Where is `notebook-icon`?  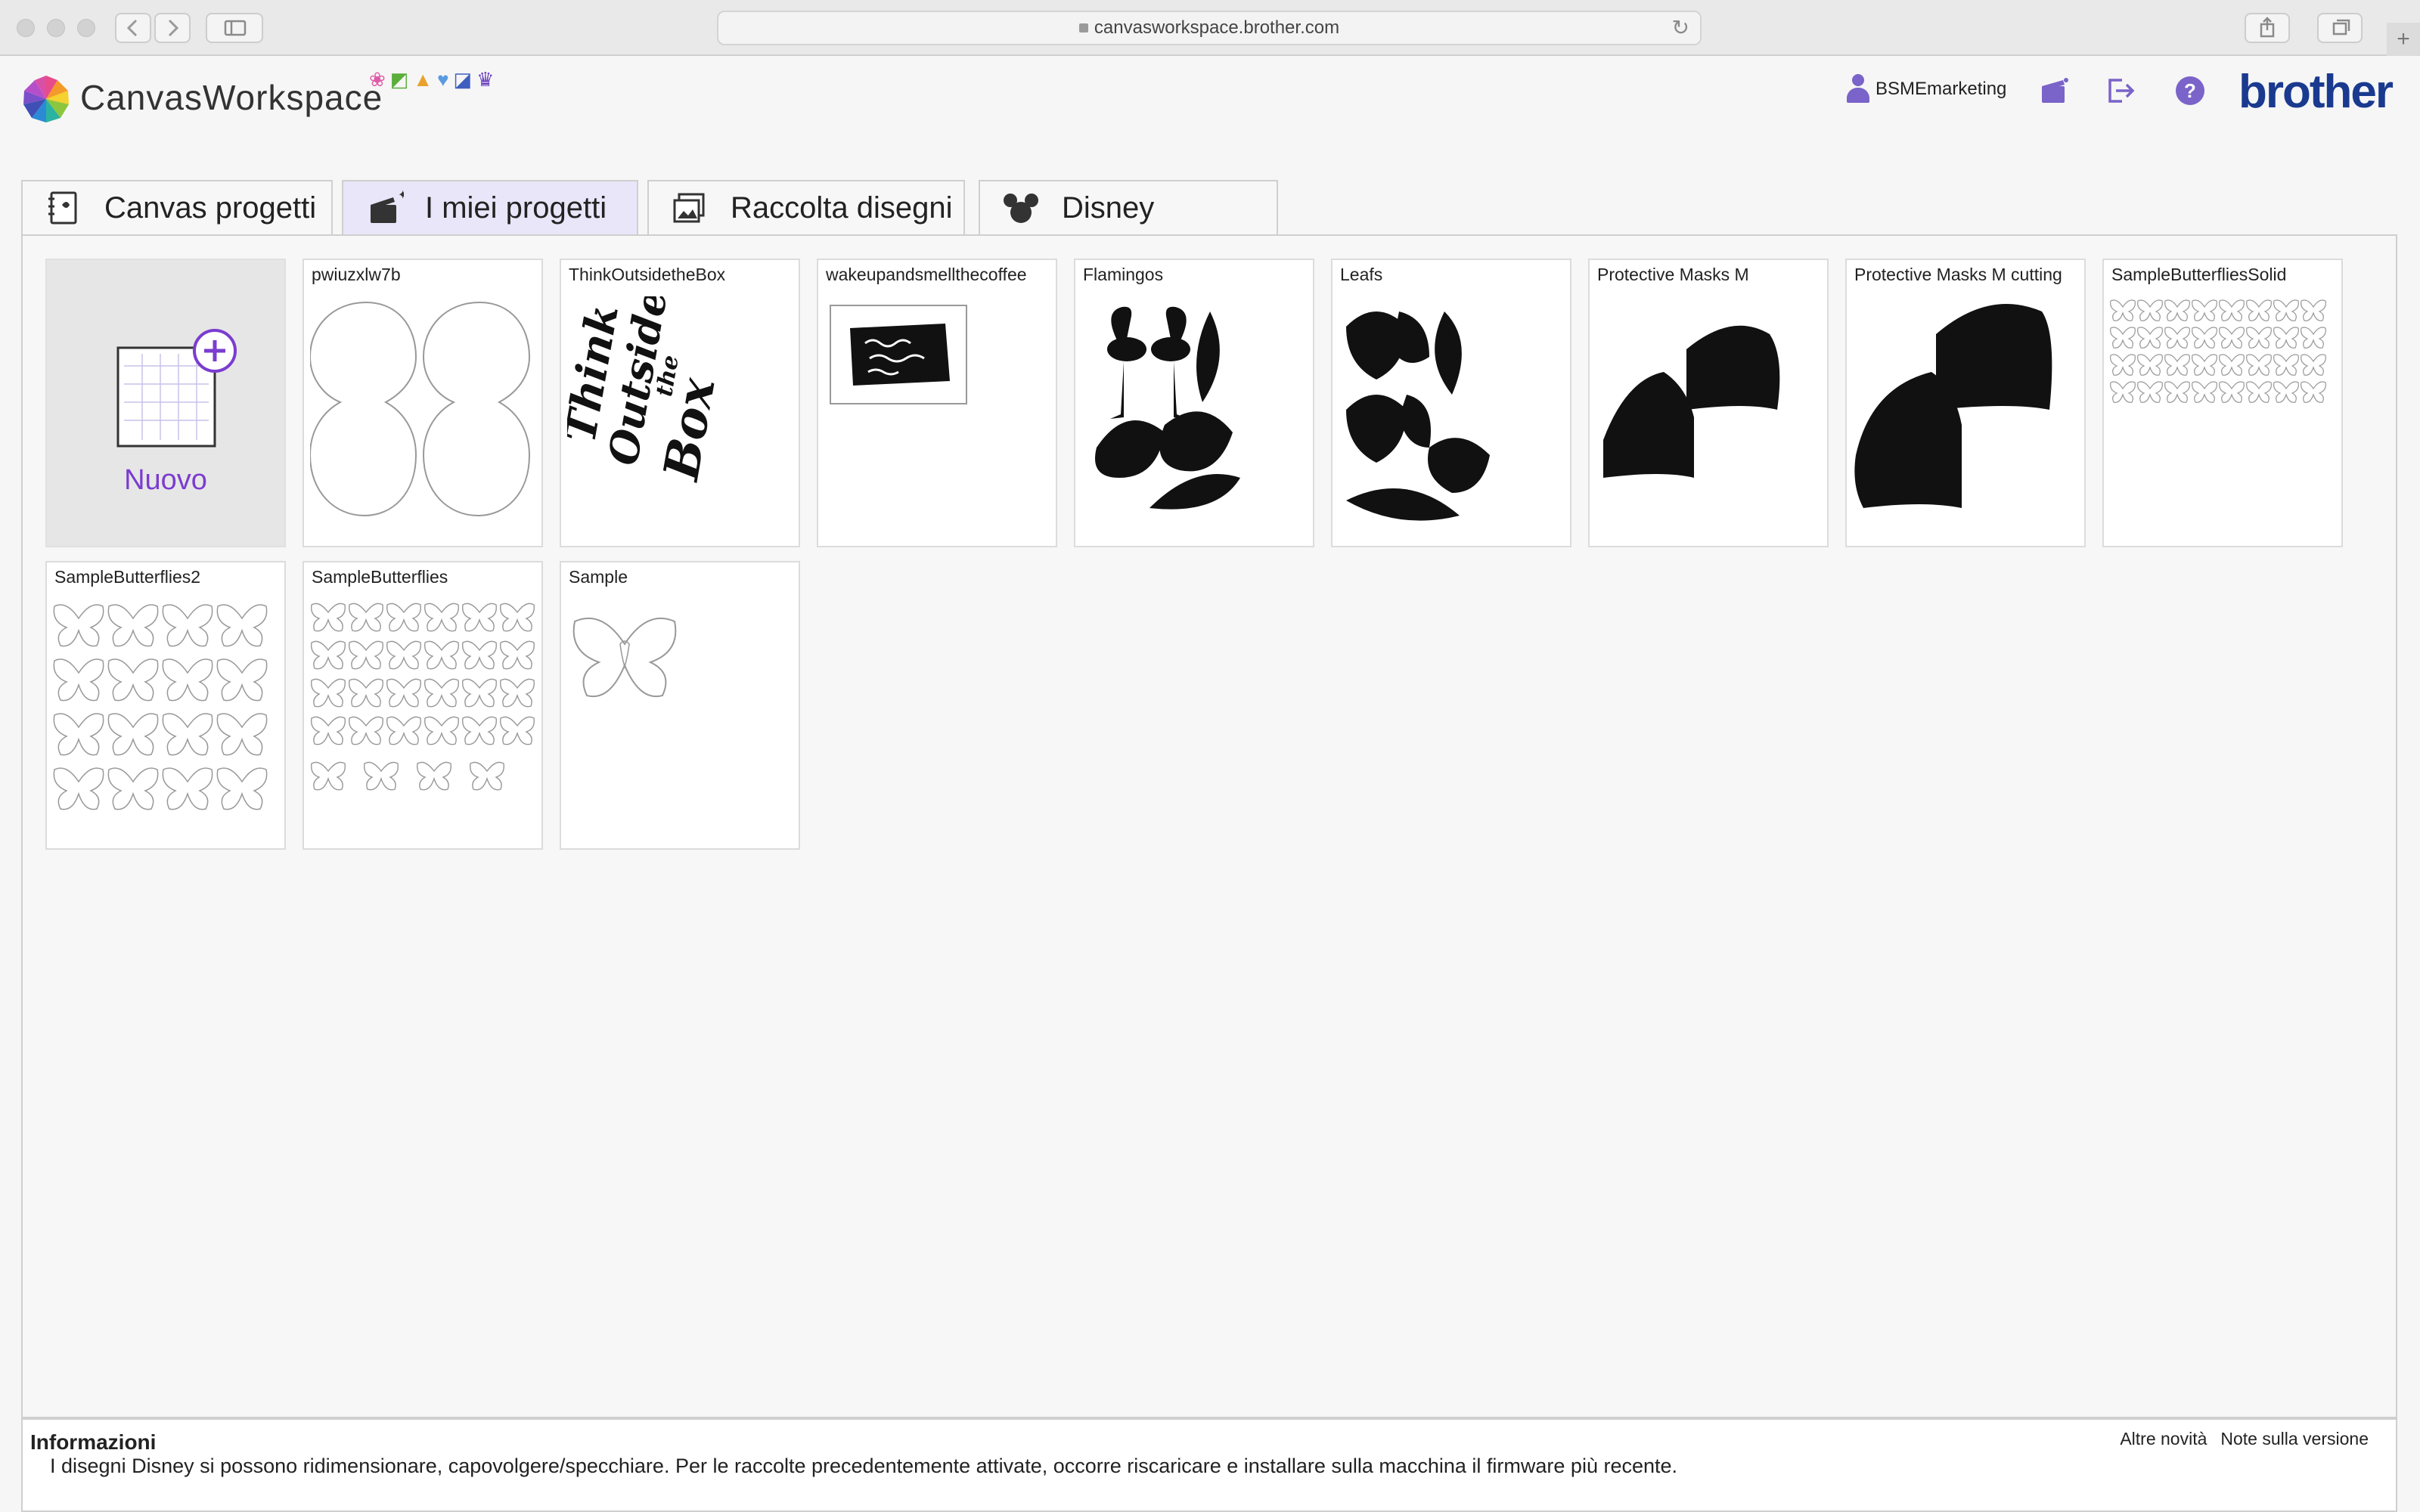
notebook-icon is located at coordinates (62, 208).